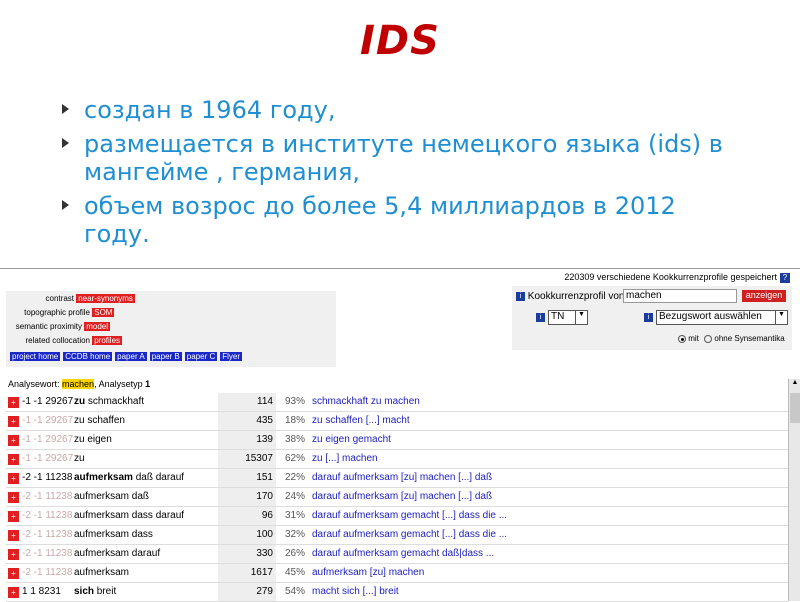 The image size is (800, 602). I want to click on help-icon: ?, so click(785, 278).